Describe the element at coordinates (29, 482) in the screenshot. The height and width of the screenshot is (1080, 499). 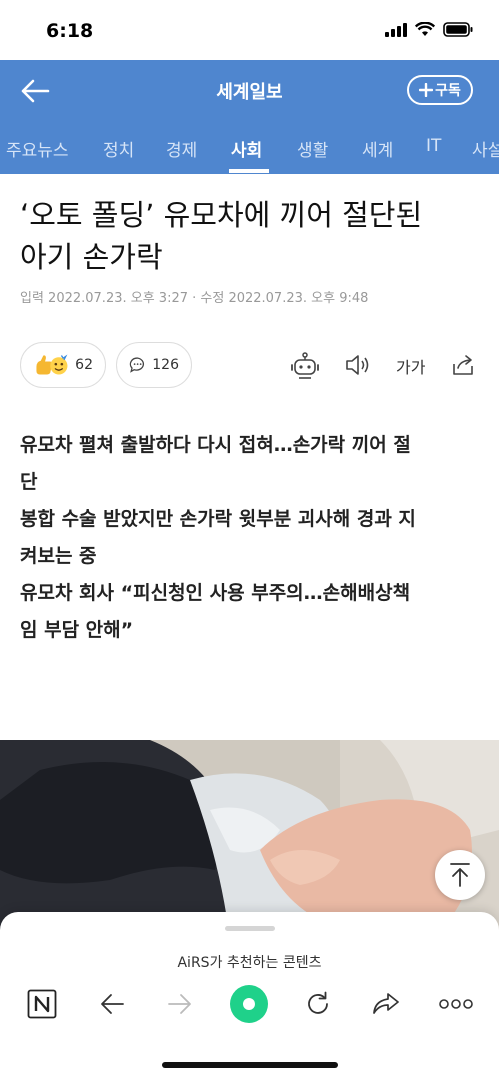
I see `summary-line: 단` at that location.